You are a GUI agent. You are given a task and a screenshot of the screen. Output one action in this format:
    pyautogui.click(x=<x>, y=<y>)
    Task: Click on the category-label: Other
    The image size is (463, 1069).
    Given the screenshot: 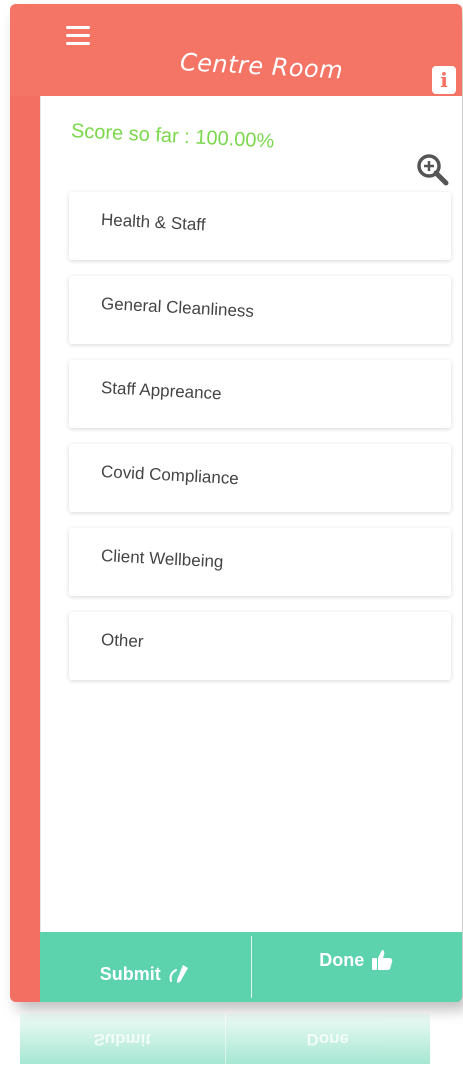 What is the action you would take?
    pyautogui.click(x=122, y=641)
    